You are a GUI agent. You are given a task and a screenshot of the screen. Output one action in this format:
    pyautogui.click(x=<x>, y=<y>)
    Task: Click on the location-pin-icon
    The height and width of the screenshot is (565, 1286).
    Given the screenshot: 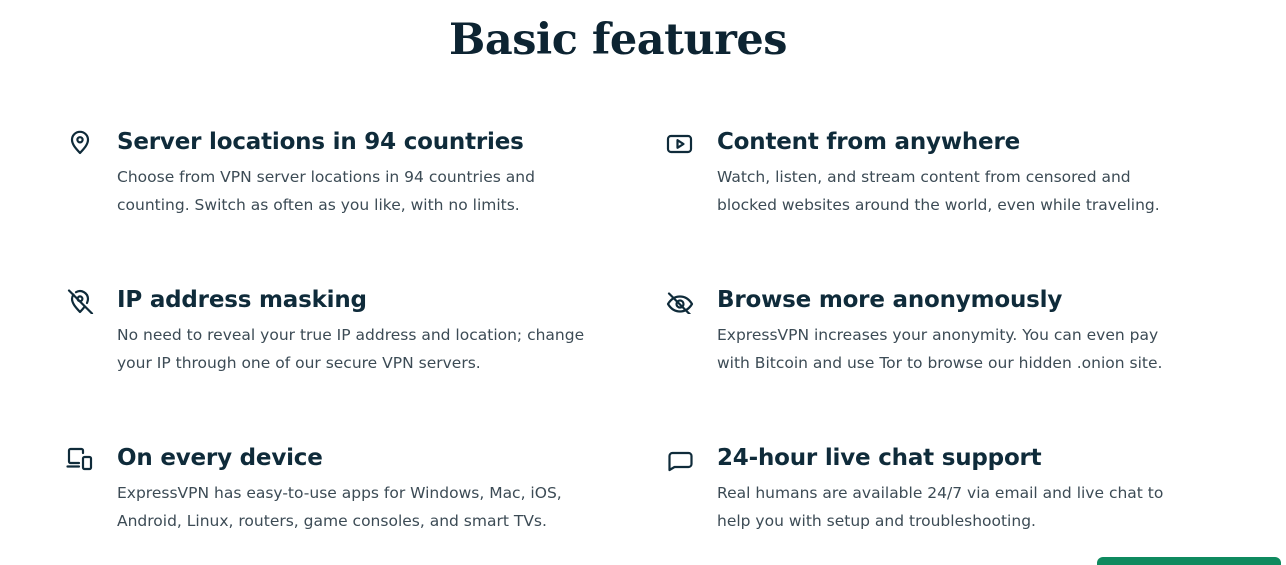 What is the action you would take?
    pyautogui.click(x=80, y=142)
    